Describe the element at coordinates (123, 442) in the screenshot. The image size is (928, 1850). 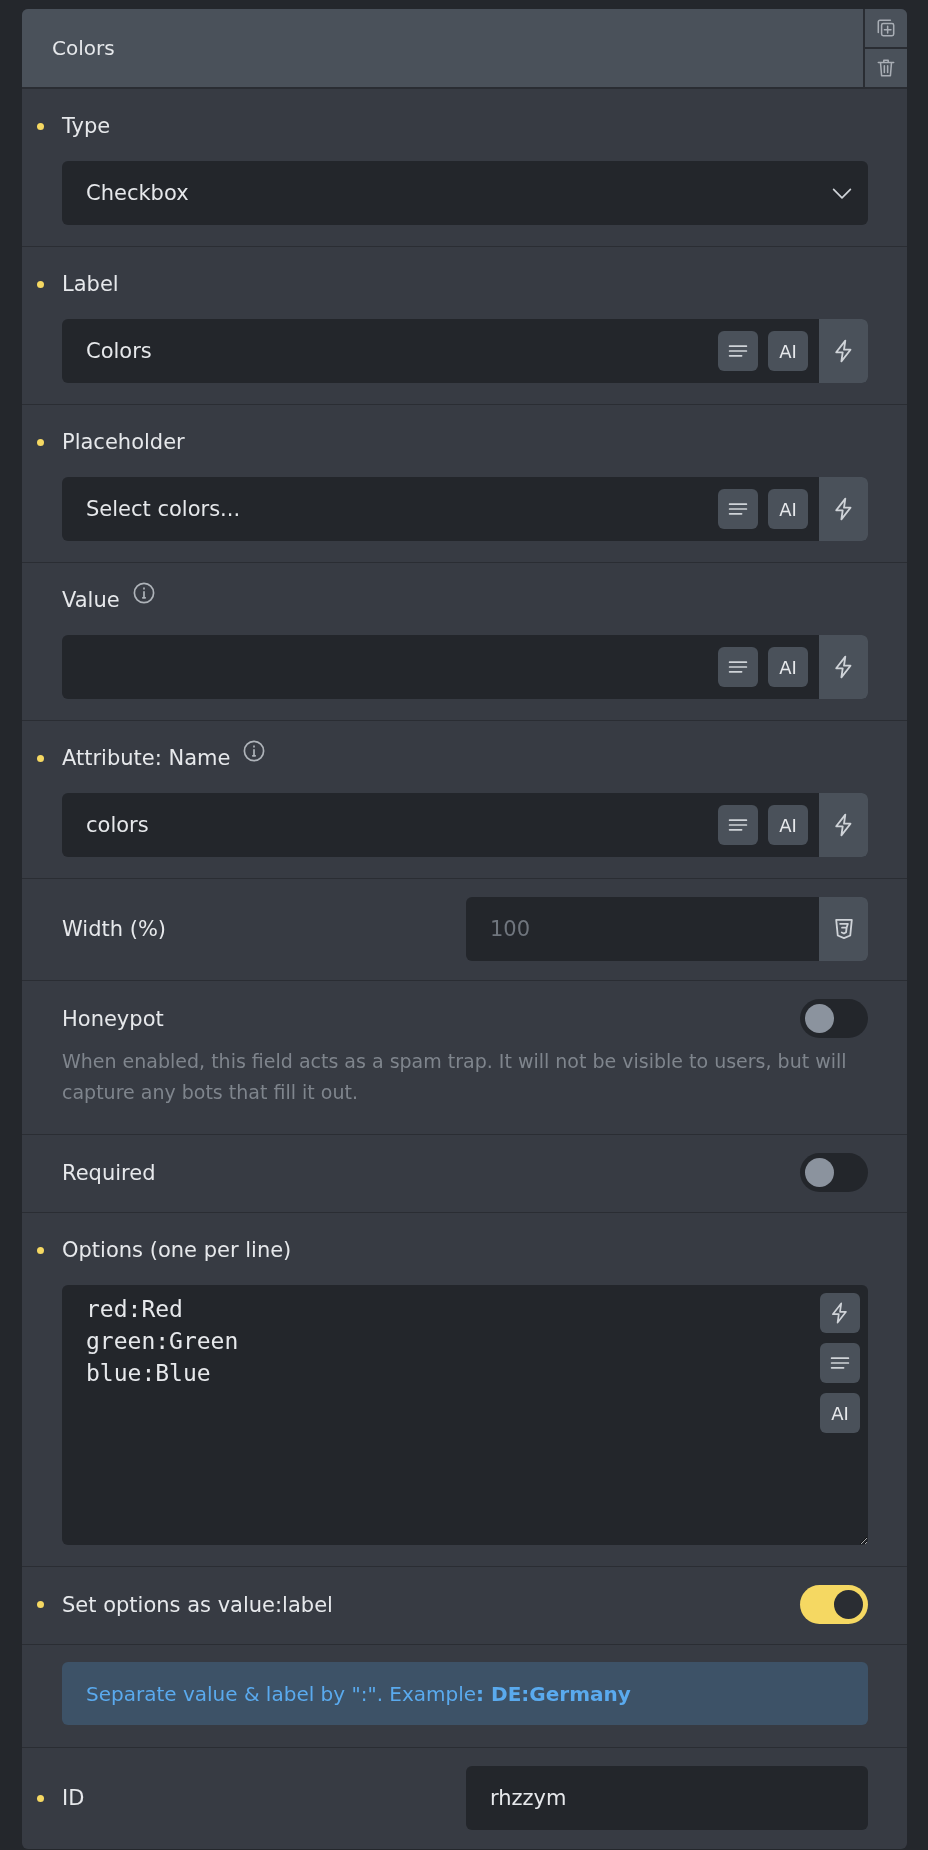
I see `field-label: Placeholder` at that location.